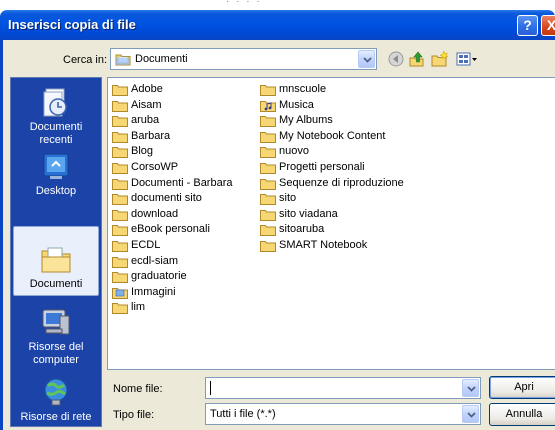 The image size is (555, 430). I want to click on list-item: lim, so click(172, 308).